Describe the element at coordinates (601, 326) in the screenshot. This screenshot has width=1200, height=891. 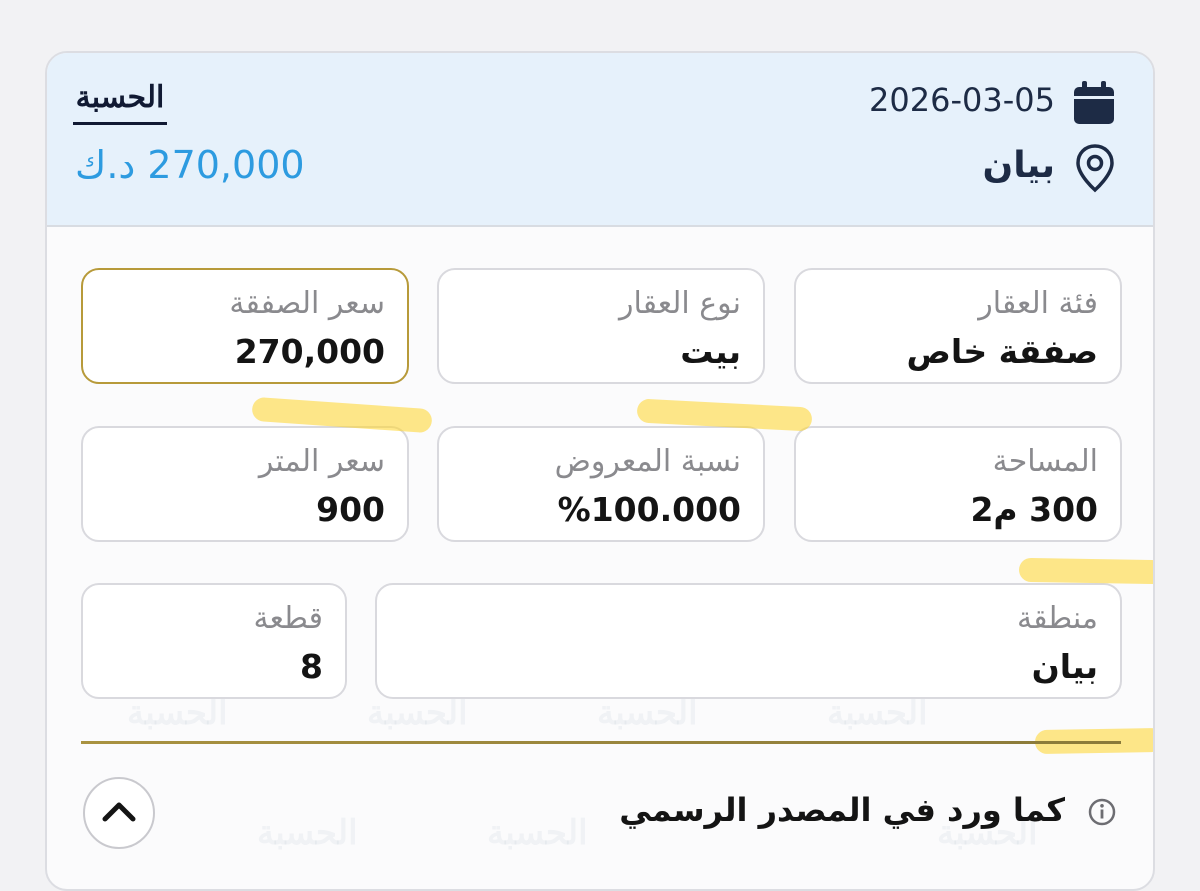
I see `field-property-type: نوع العقار بيت` at that location.